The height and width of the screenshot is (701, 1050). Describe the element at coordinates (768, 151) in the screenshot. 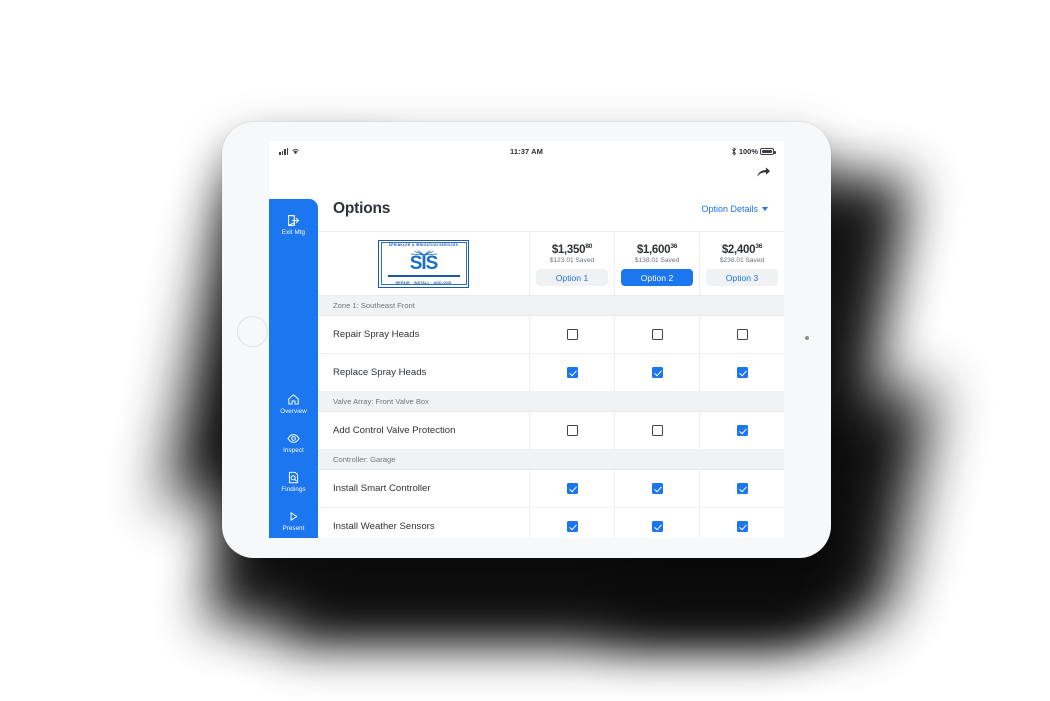

I see `battery-full-icon` at that location.